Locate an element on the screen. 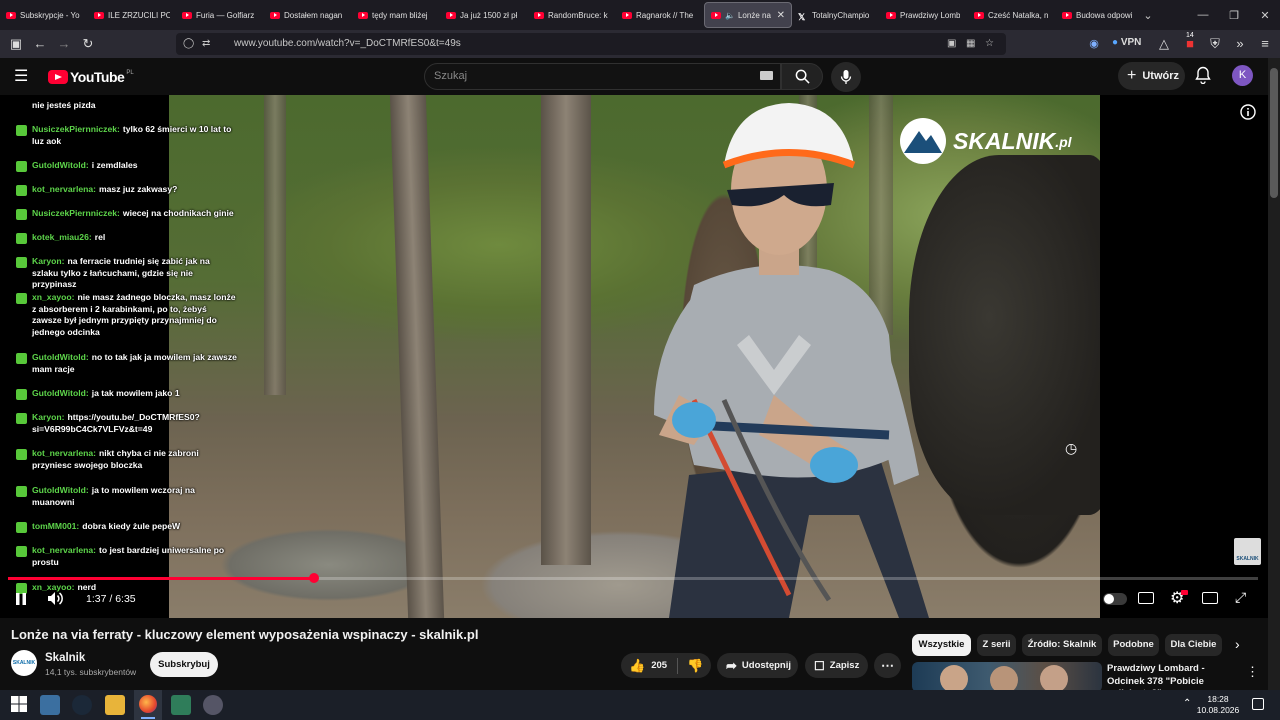 The width and height of the screenshot is (1280, 720). forward-icon: → is located at coordinates (64, 44).